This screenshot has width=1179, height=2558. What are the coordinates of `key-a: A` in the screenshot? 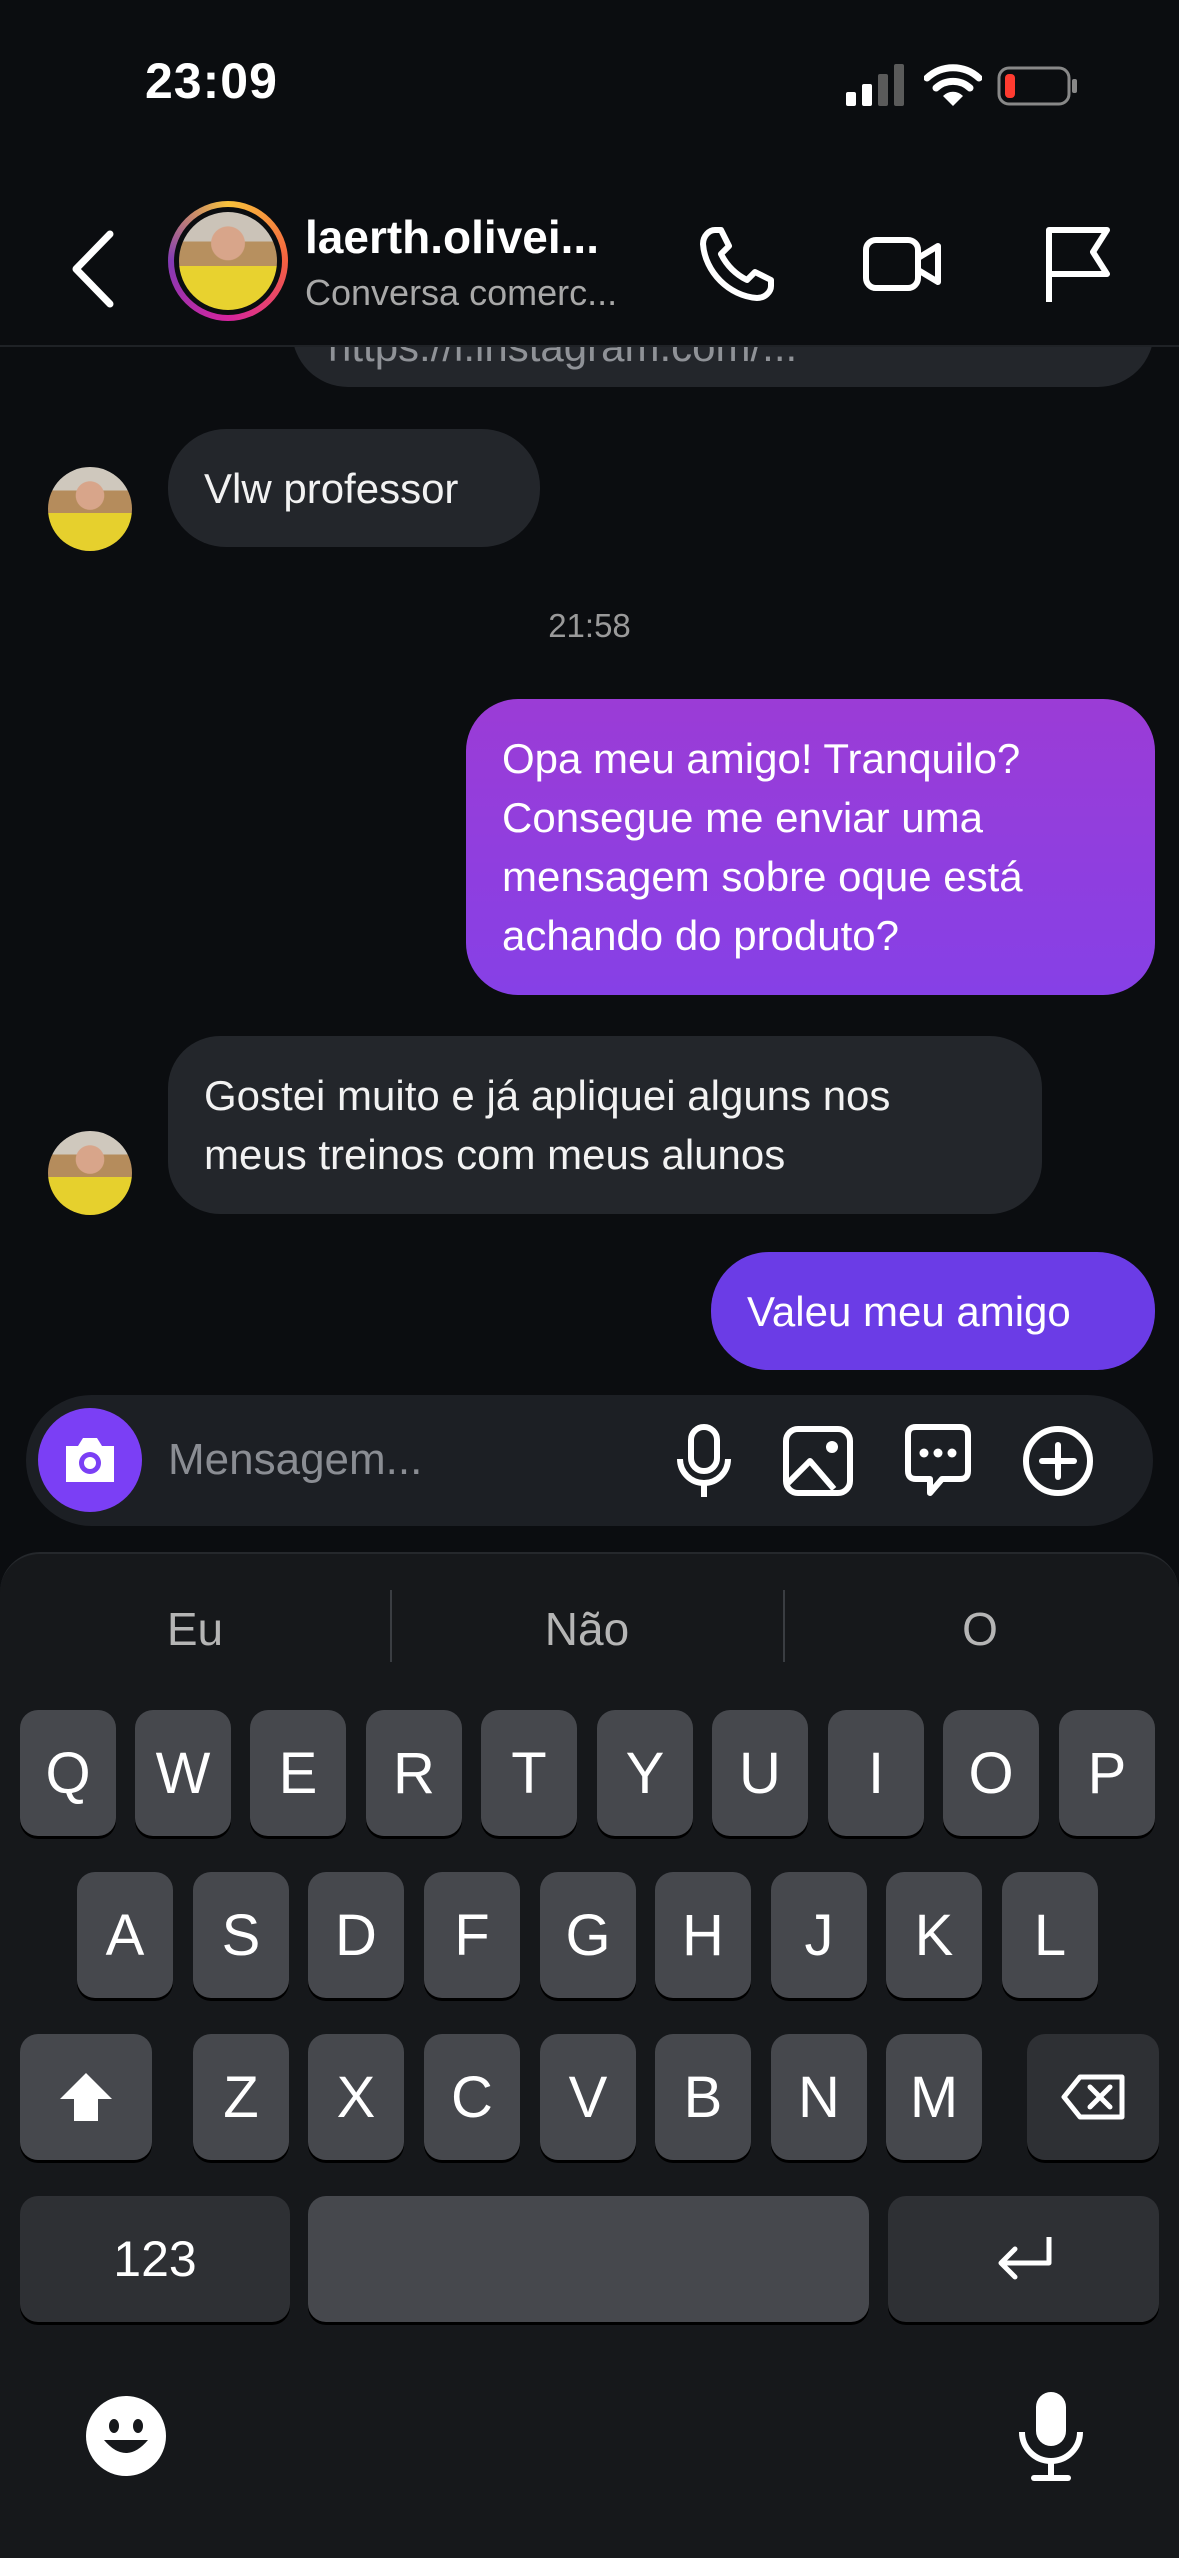 It's located at (125, 1935).